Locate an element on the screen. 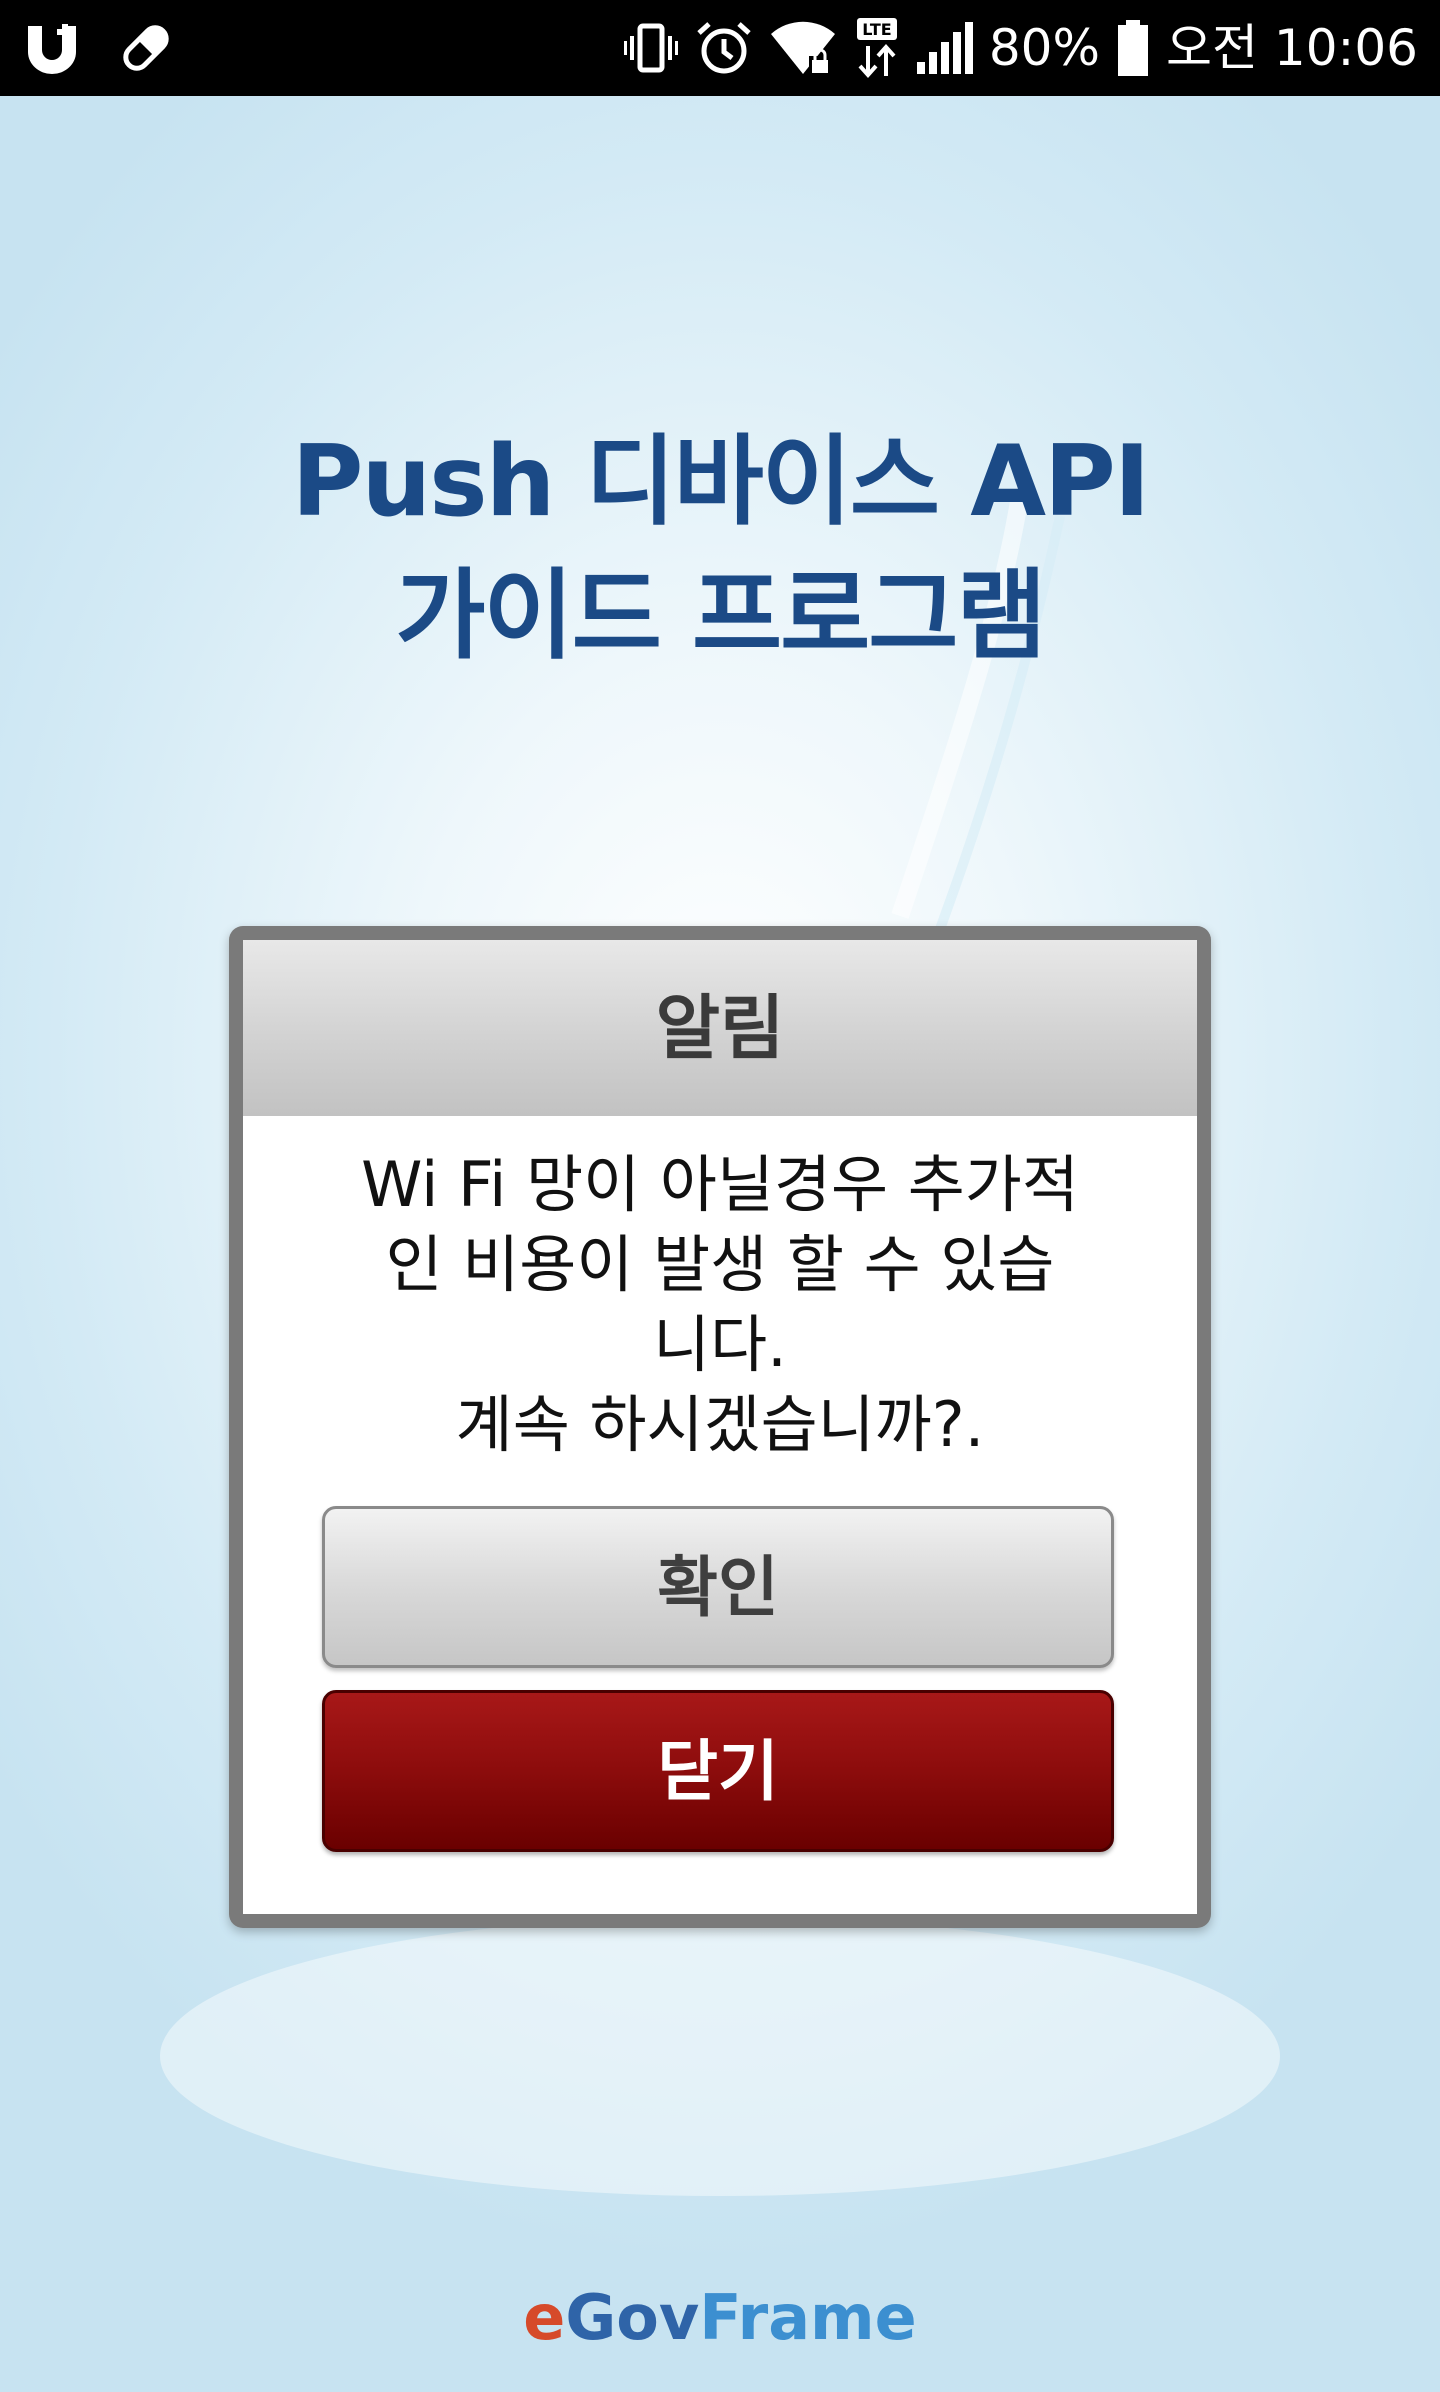 The width and height of the screenshot is (1440, 2392). battery-icon is located at coordinates (1133, 48).